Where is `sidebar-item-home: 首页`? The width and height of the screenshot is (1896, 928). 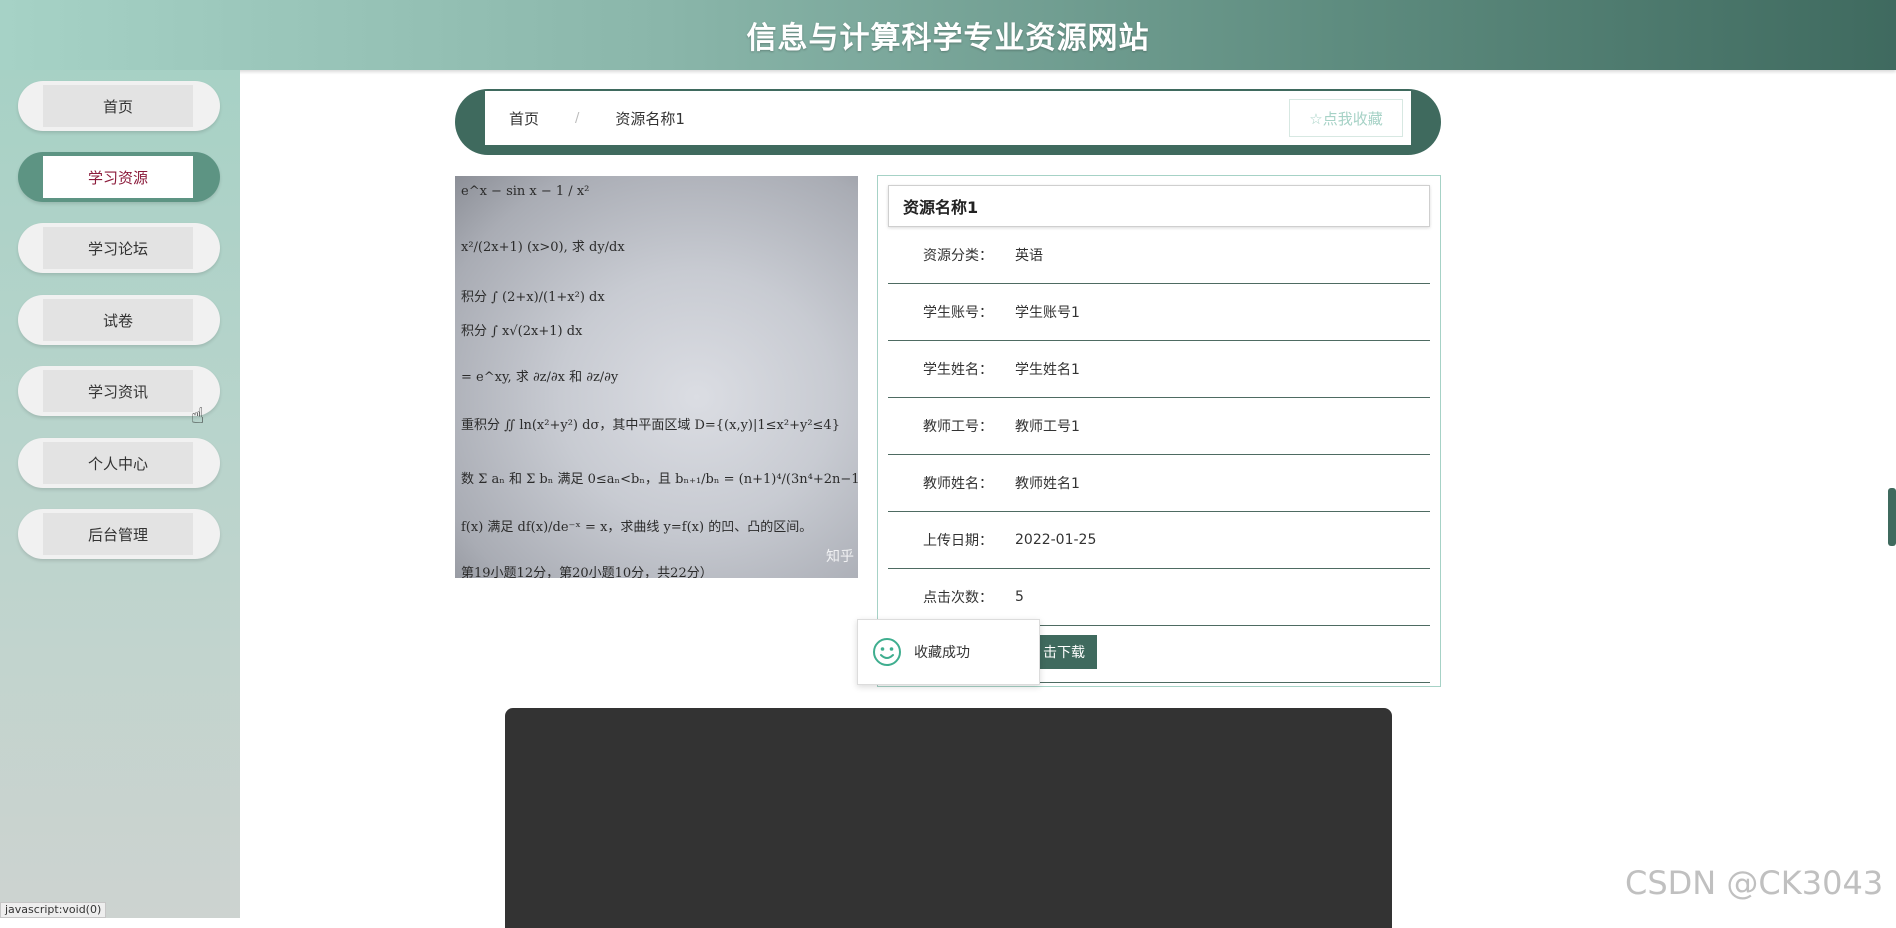
sidebar-item-home: 首页 is located at coordinates (119, 106).